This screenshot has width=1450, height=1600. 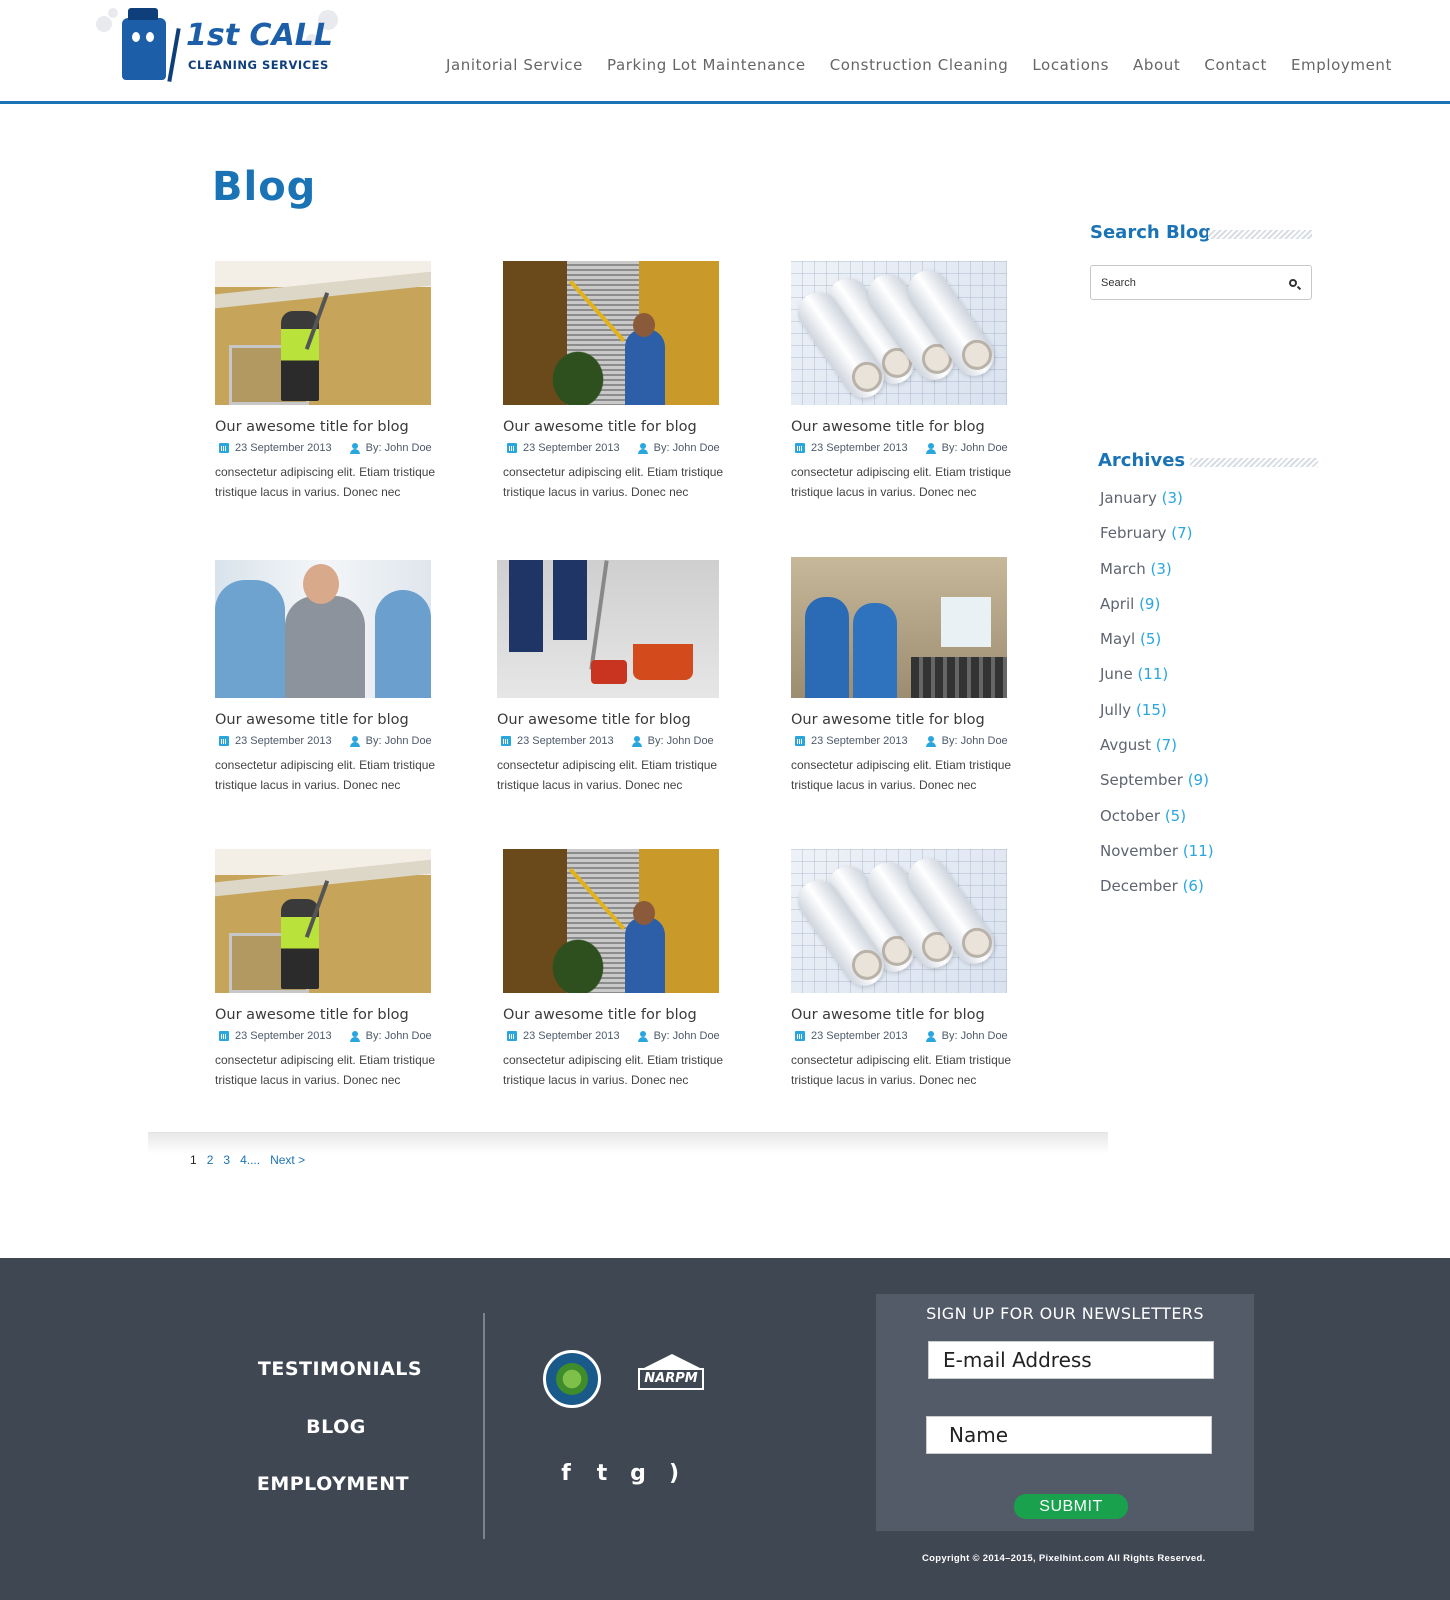 I want to click on facebook-icon: f, so click(x=566, y=1474).